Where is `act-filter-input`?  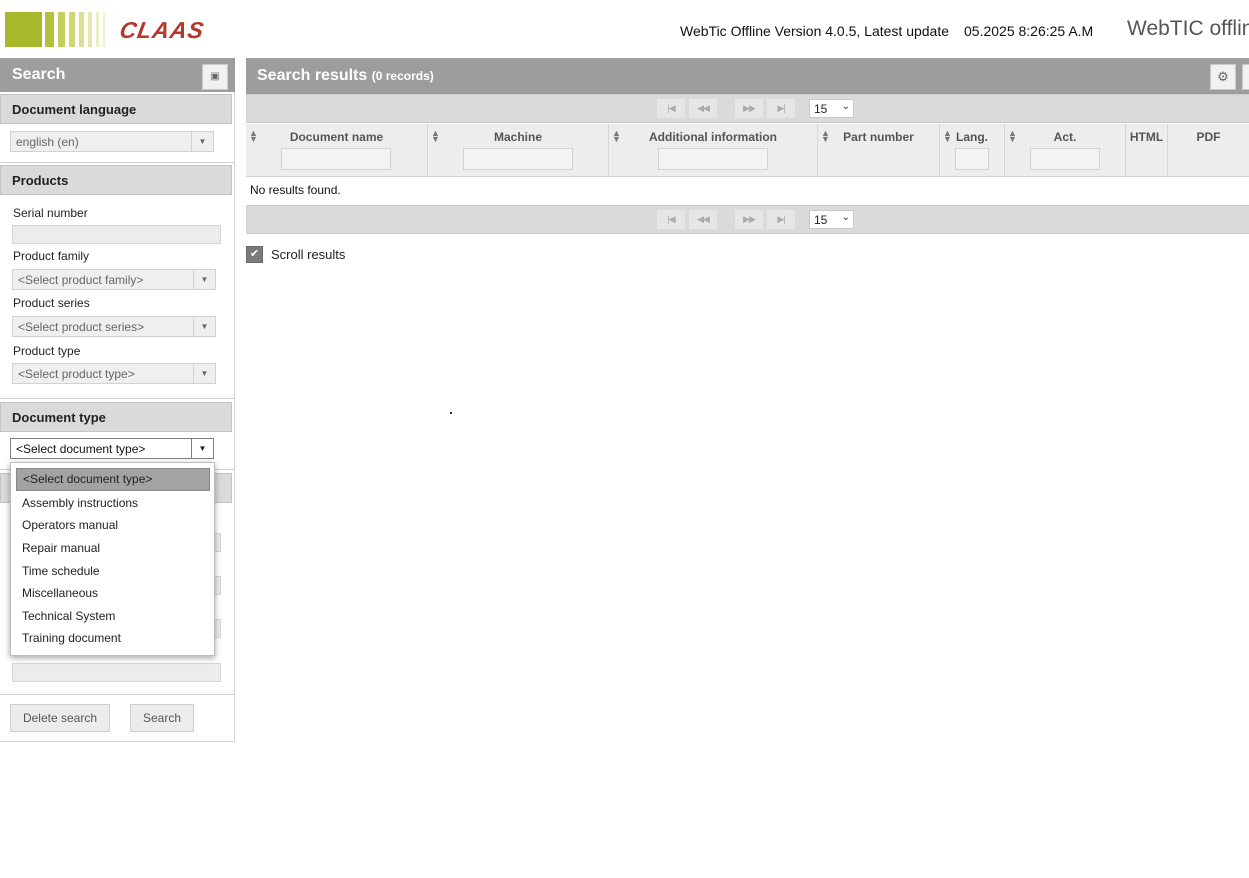 act-filter-input is located at coordinates (1065, 159).